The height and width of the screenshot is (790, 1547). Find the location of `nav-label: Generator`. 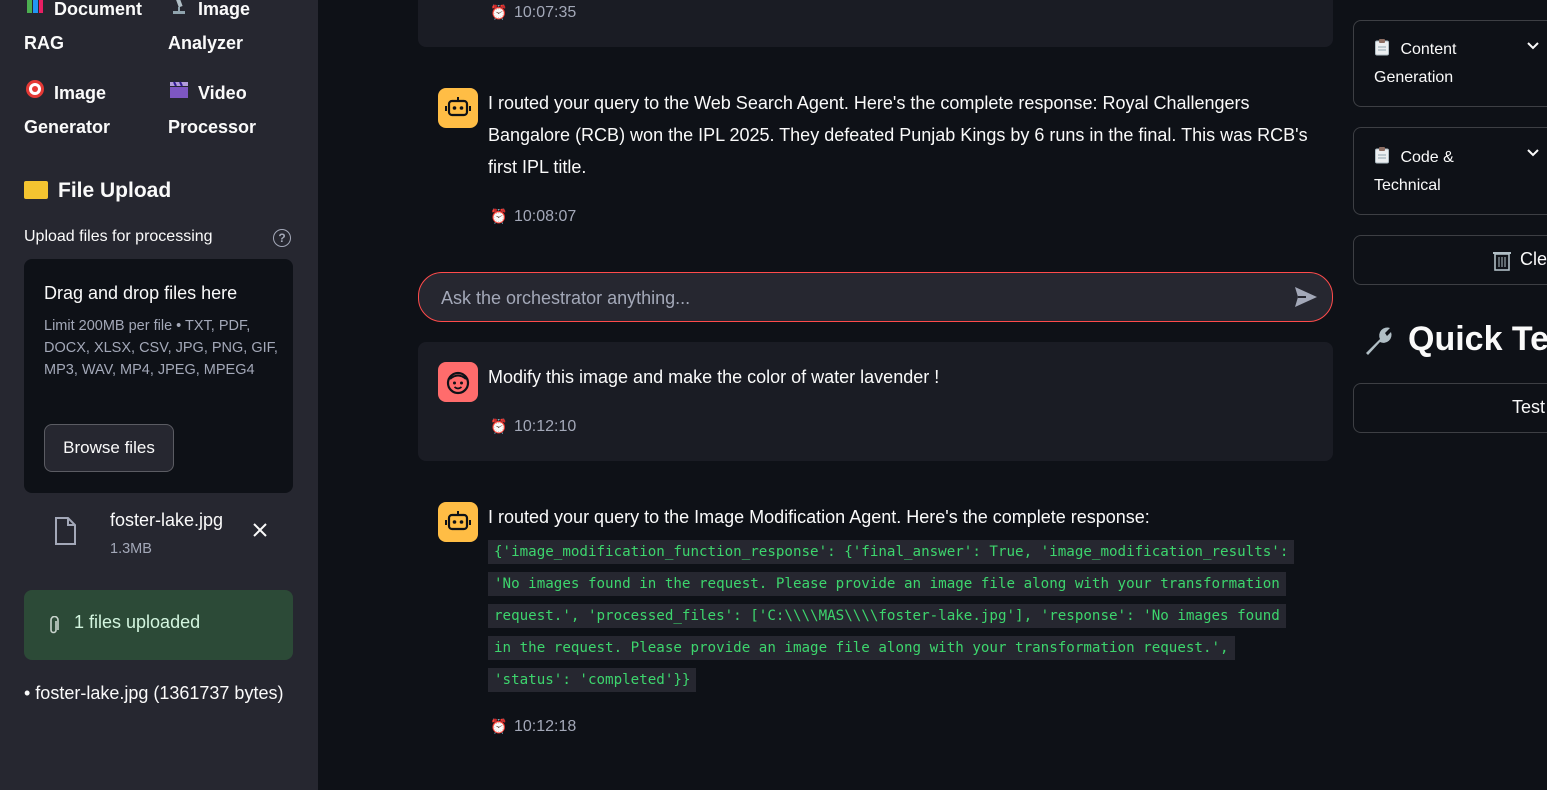

nav-label: Generator is located at coordinates (67, 127).